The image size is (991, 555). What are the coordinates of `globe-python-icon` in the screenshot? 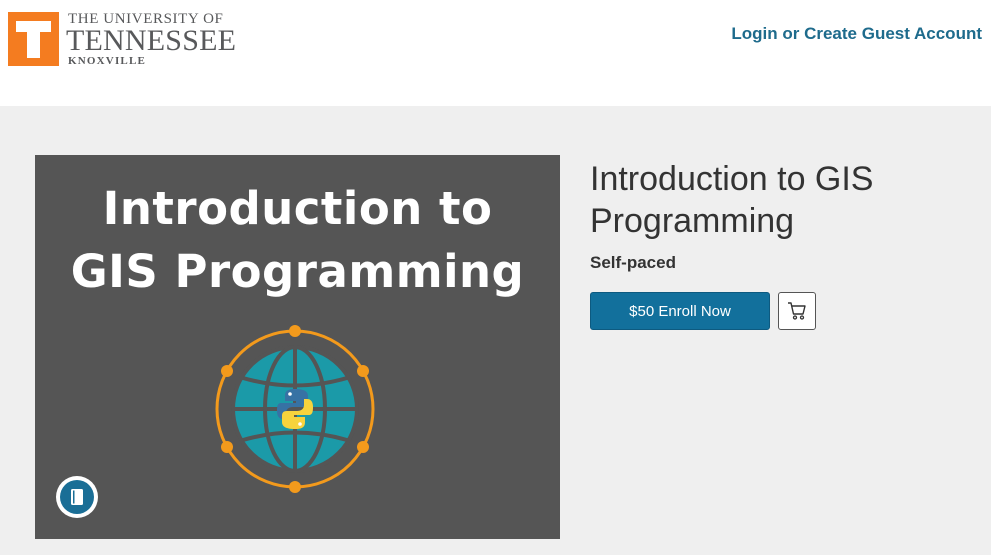 It's located at (295, 409).